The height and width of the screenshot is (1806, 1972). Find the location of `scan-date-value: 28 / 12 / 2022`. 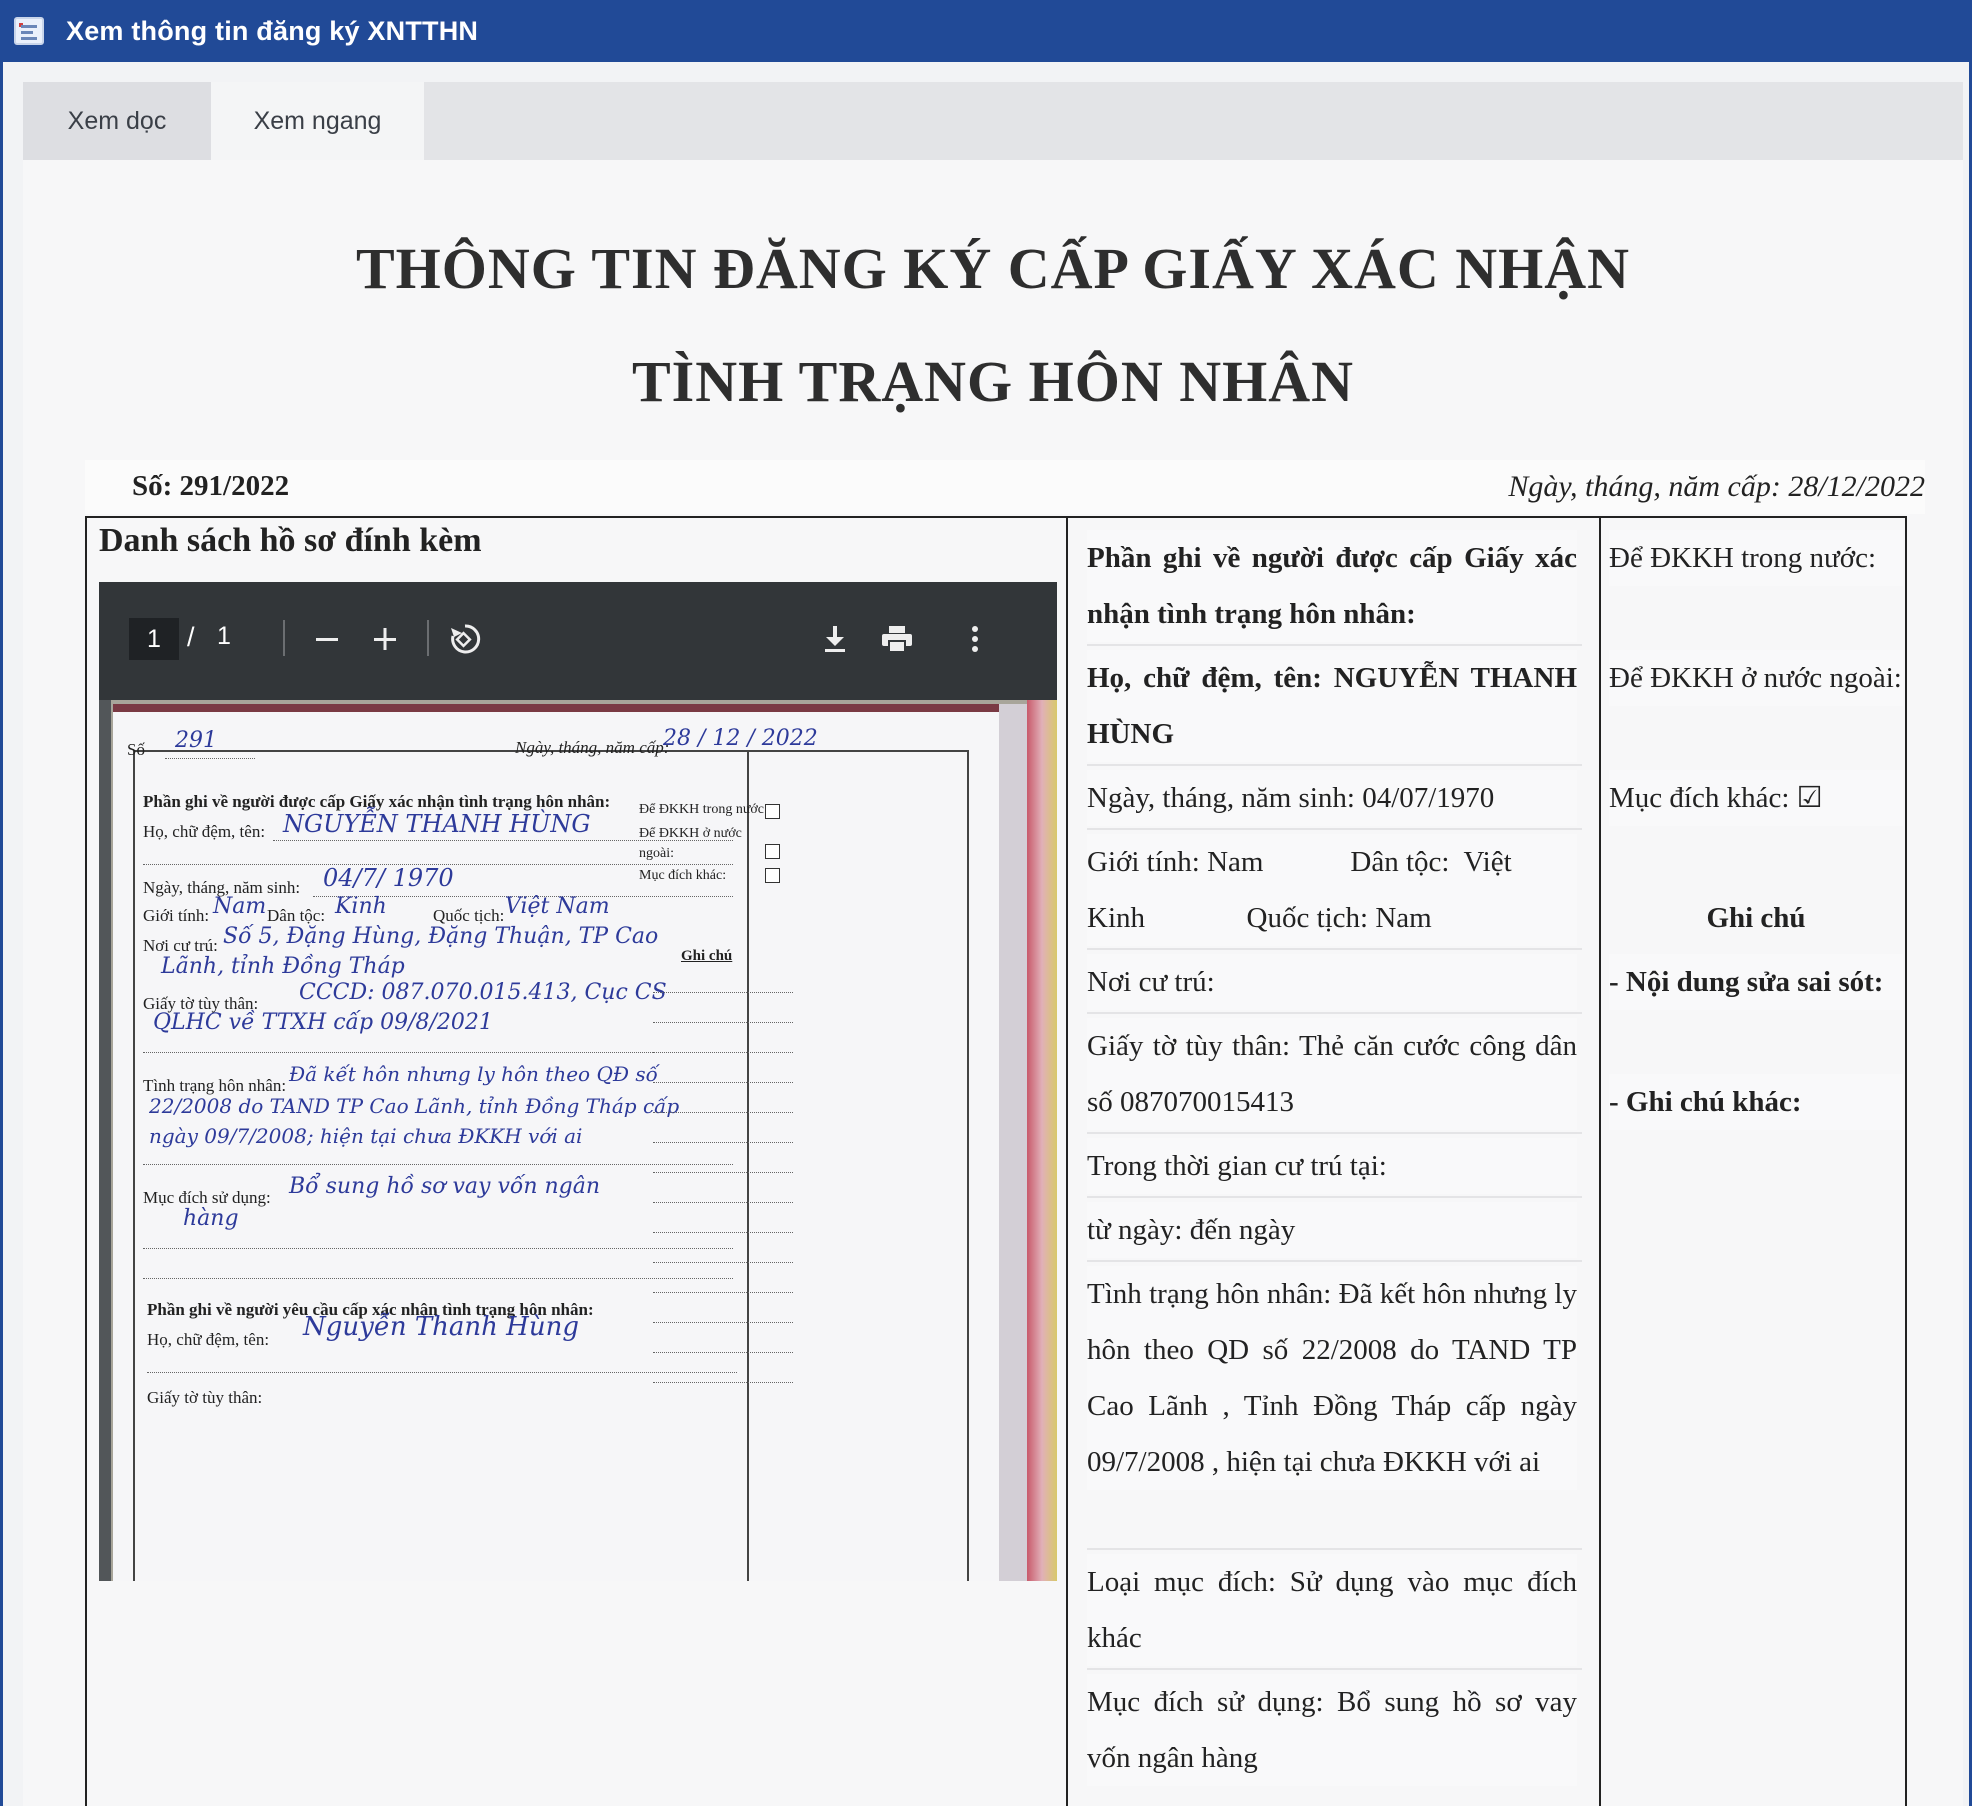

scan-date-value: 28 / 12 / 2022 is located at coordinates (740, 738).